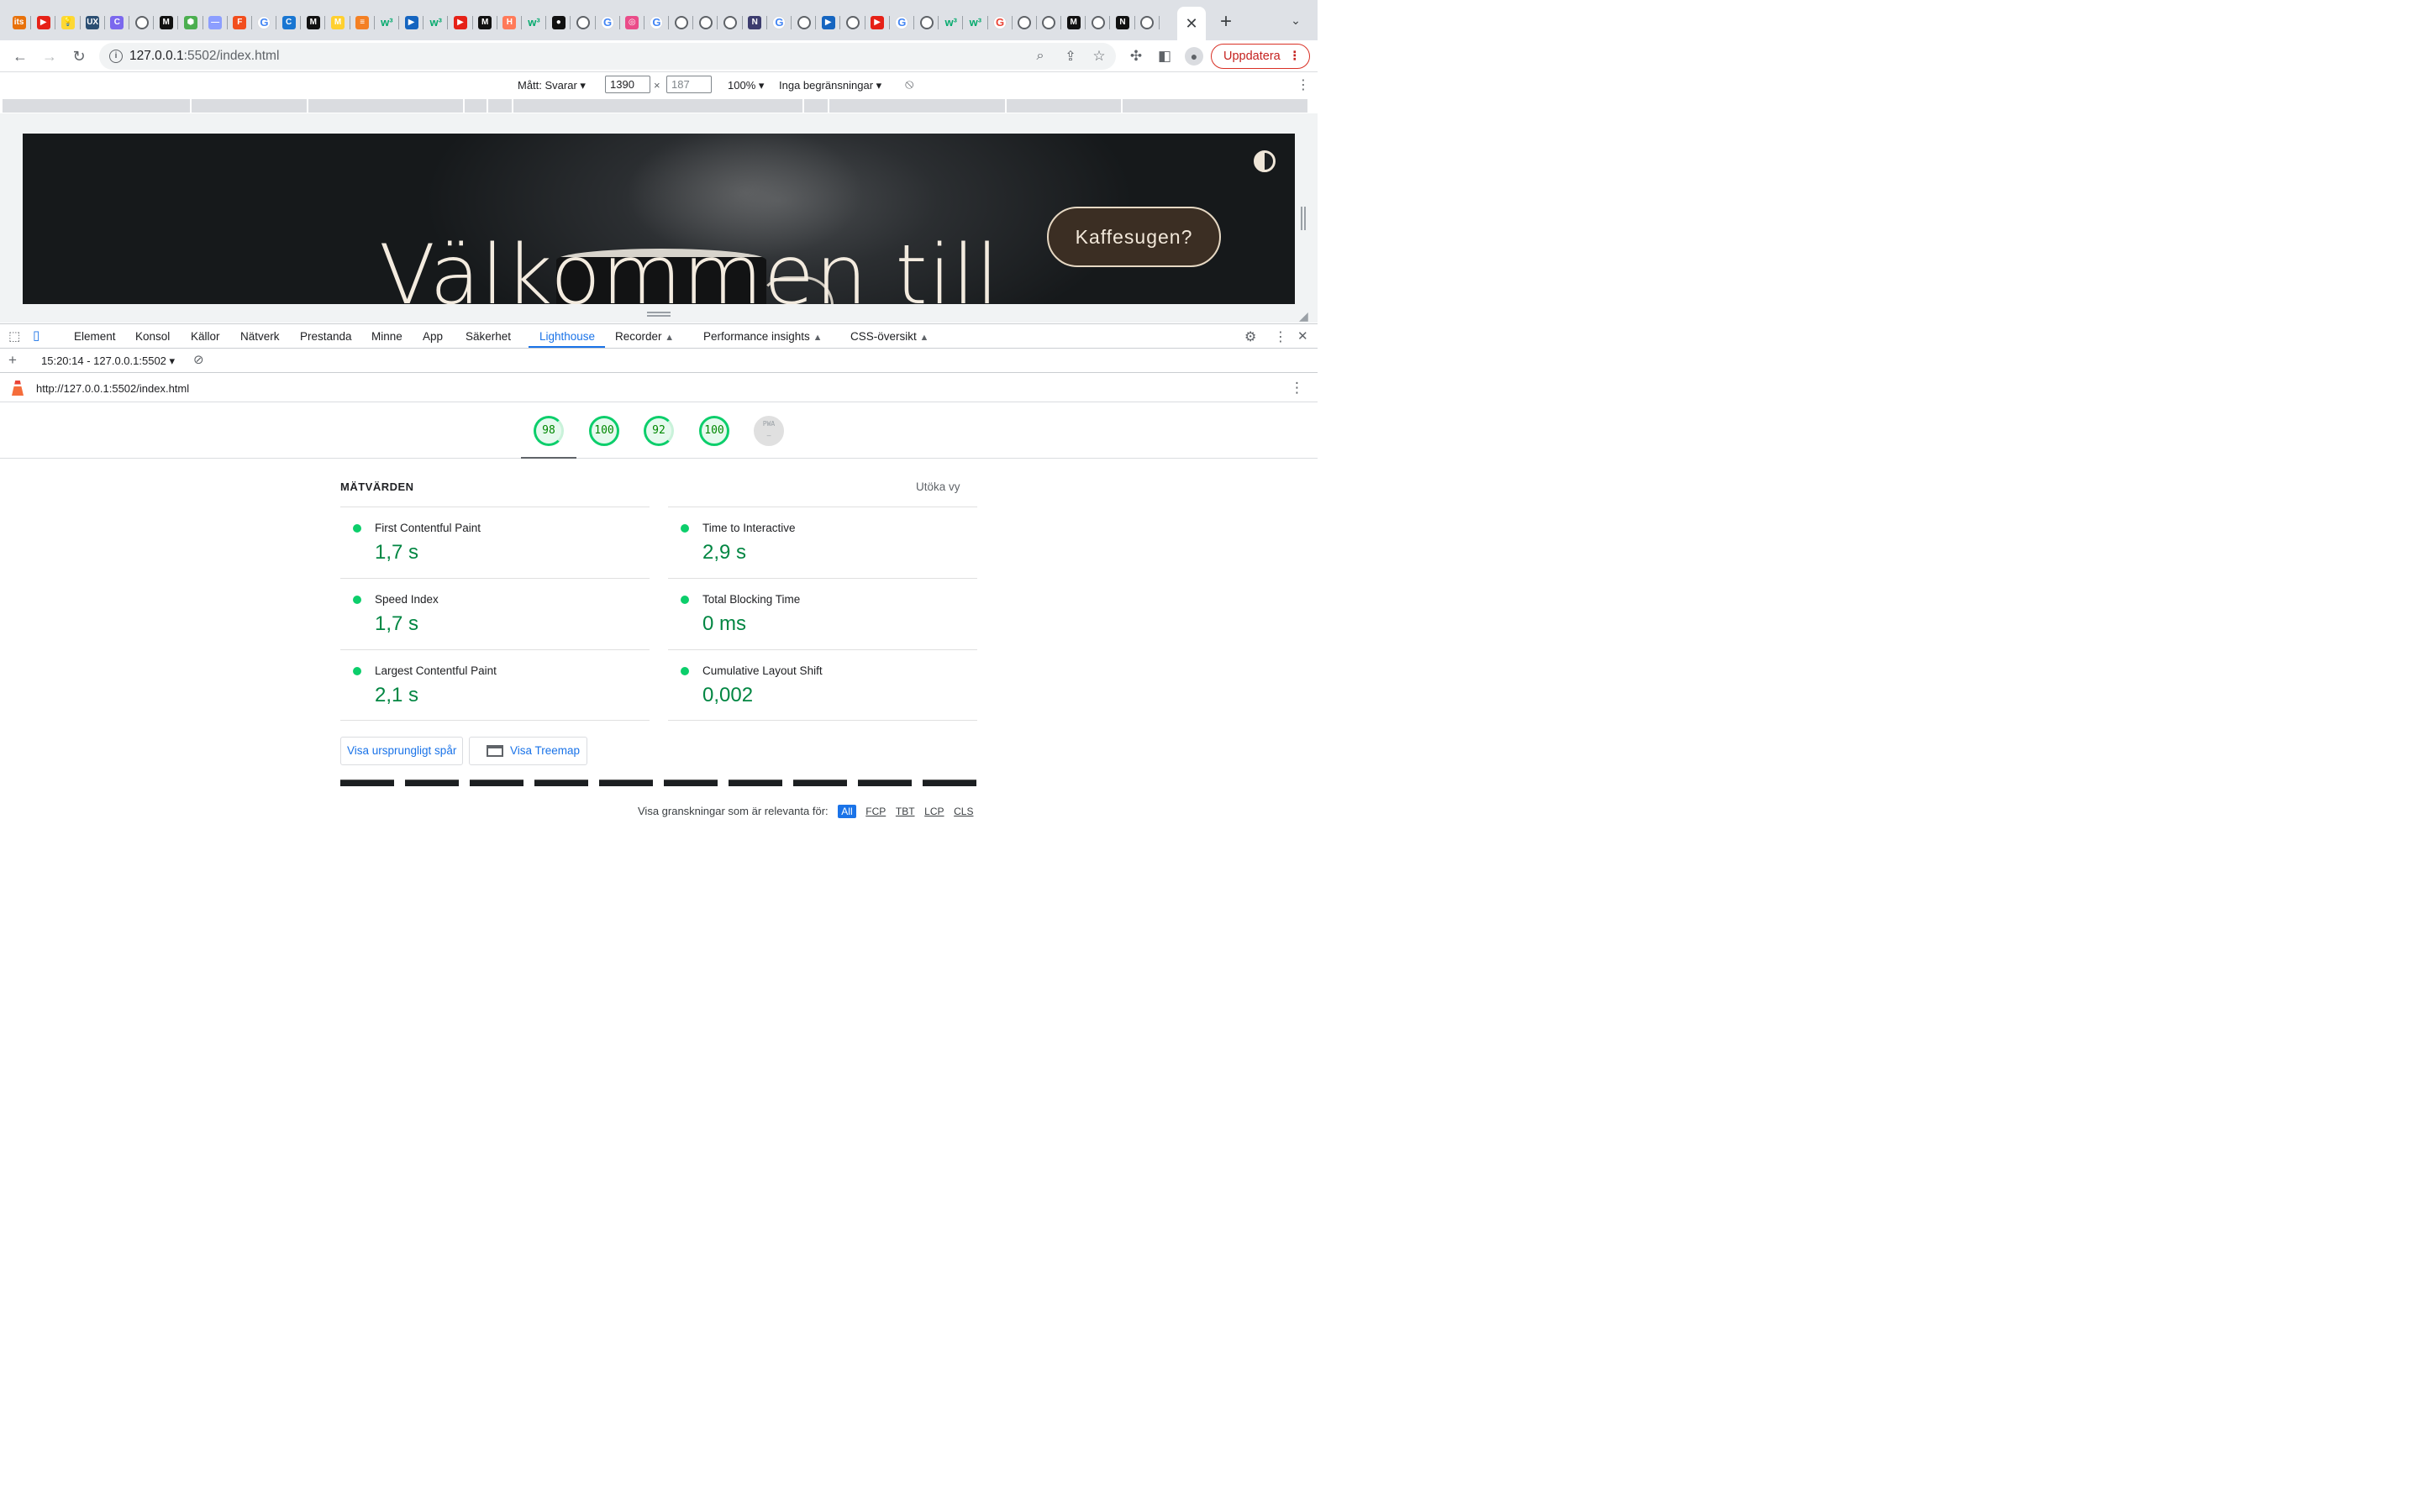 The height and width of the screenshot is (1512, 2420). I want to click on new-tab-button: +, so click(1226, 23).